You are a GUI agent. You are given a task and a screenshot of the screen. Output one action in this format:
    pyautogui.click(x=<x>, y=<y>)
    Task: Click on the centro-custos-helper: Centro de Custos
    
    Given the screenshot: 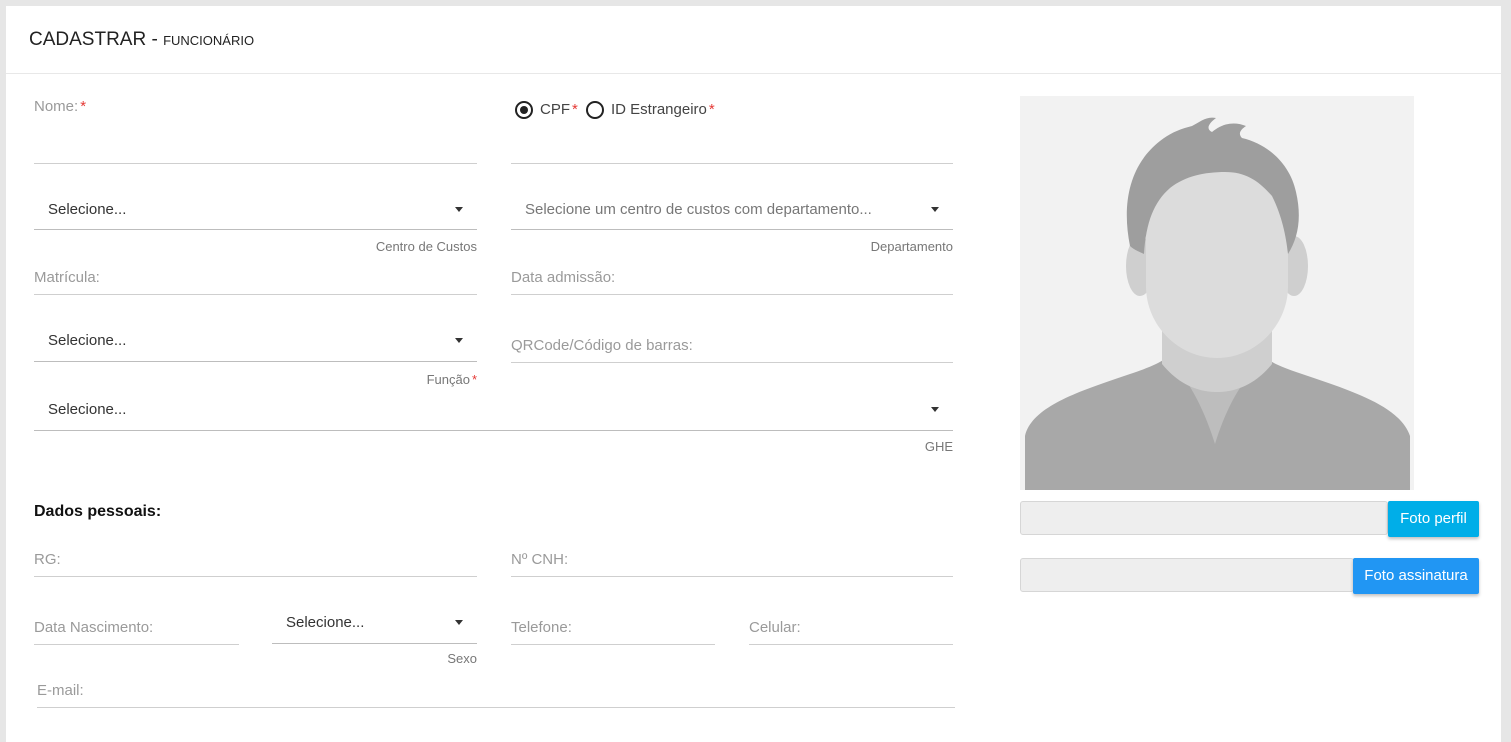 What is the action you would take?
    pyautogui.click(x=426, y=246)
    